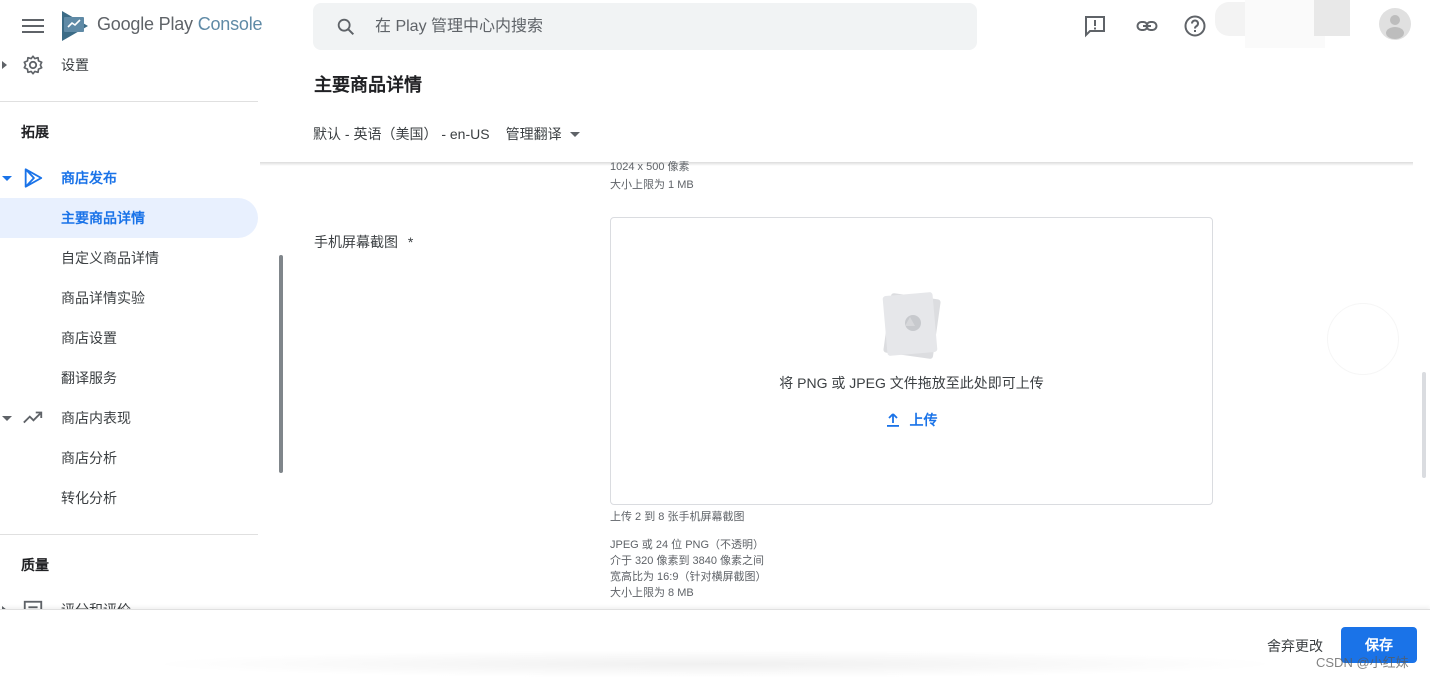 The height and width of the screenshot is (678, 1430). Describe the element at coordinates (145, 24) in the screenshot. I see `brand-primary: Google Play` at that location.